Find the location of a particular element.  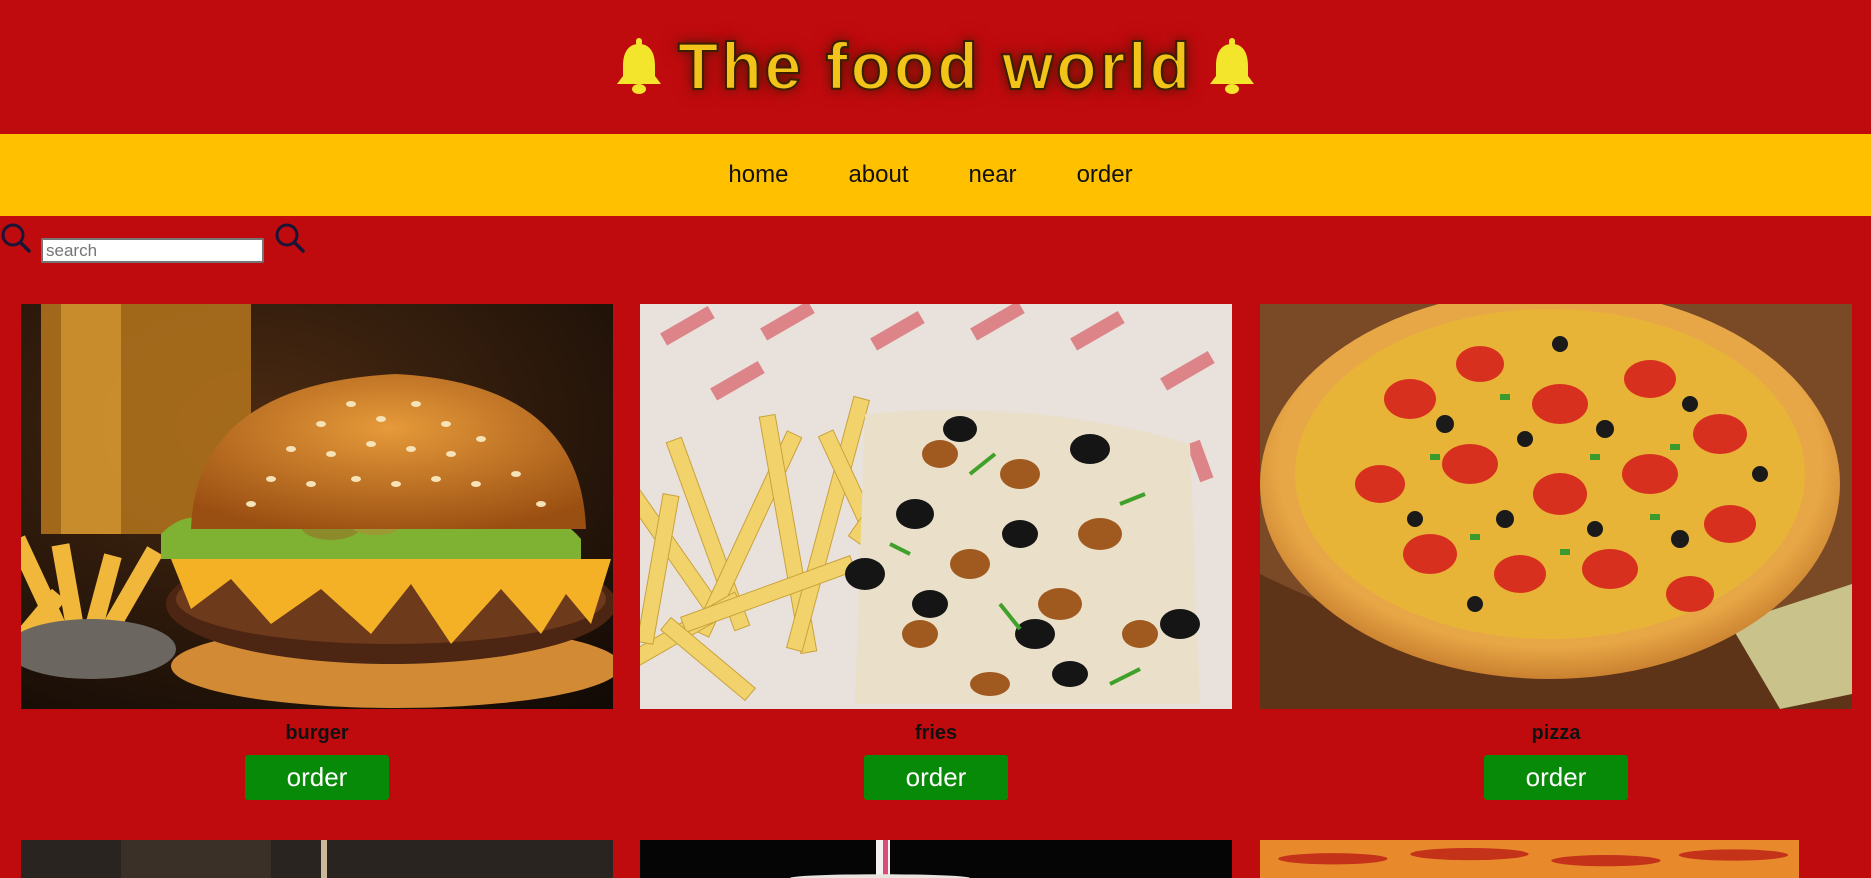

food-name-pizza: pizza is located at coordinates (1556, 733).